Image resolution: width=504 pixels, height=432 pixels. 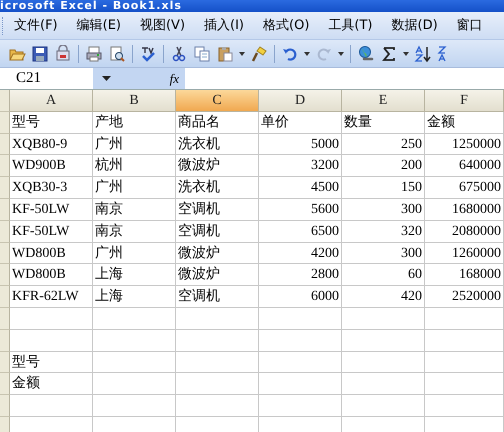 I want to click on table-cell: 320, so click(x=383, y=231).